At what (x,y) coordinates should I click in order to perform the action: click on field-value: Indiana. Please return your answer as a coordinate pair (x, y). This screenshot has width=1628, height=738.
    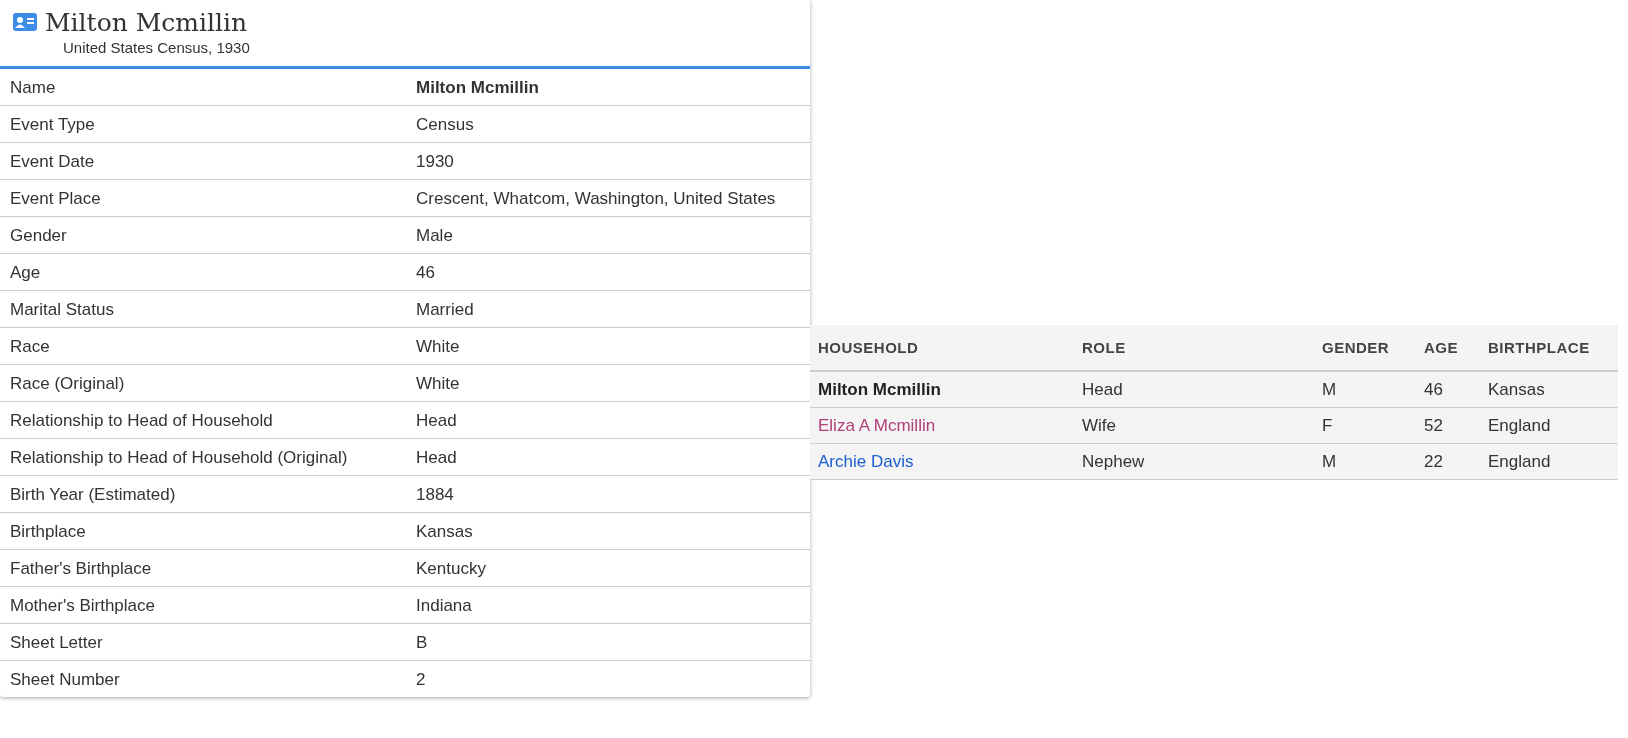
    Looking at the image, I should click on (444, 605).